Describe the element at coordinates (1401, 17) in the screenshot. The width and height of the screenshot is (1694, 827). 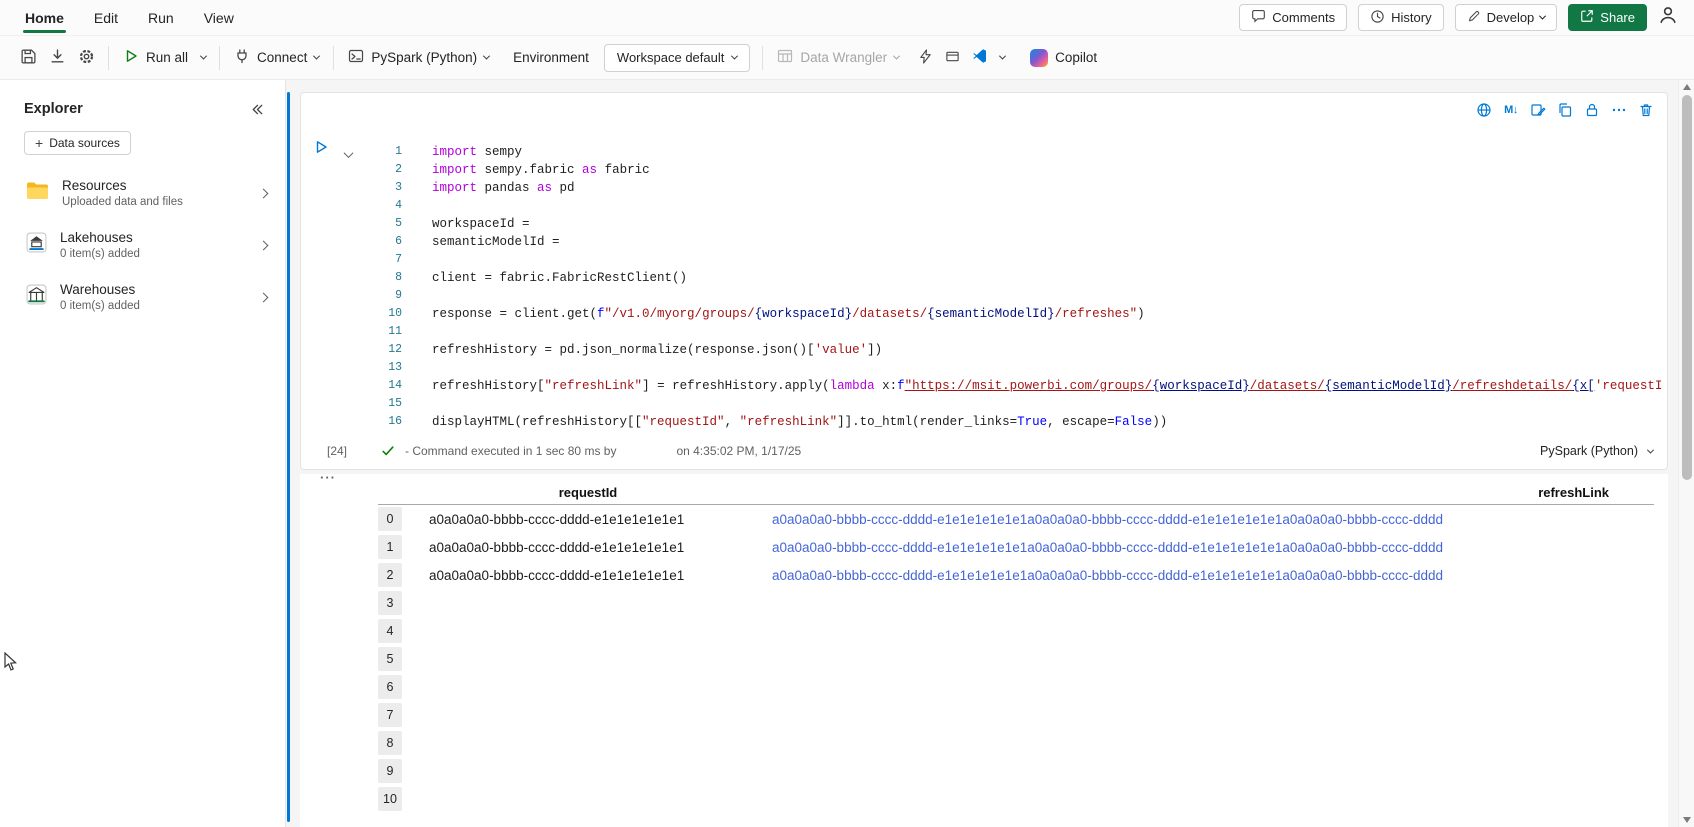
I see `history-button: History` at that location.